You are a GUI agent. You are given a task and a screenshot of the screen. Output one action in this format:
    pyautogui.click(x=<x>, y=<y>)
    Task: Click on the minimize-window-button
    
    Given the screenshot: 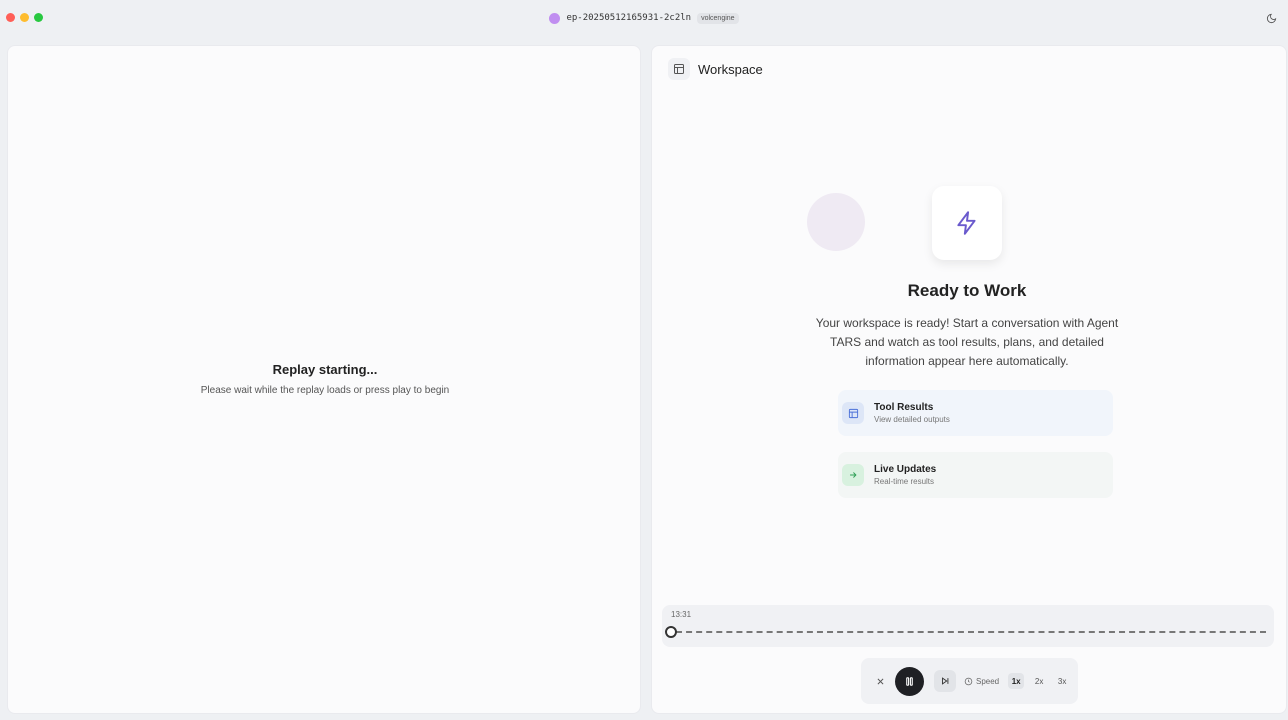 What is the action you would take?
    pyautogui.click(x=24, y=17)
    